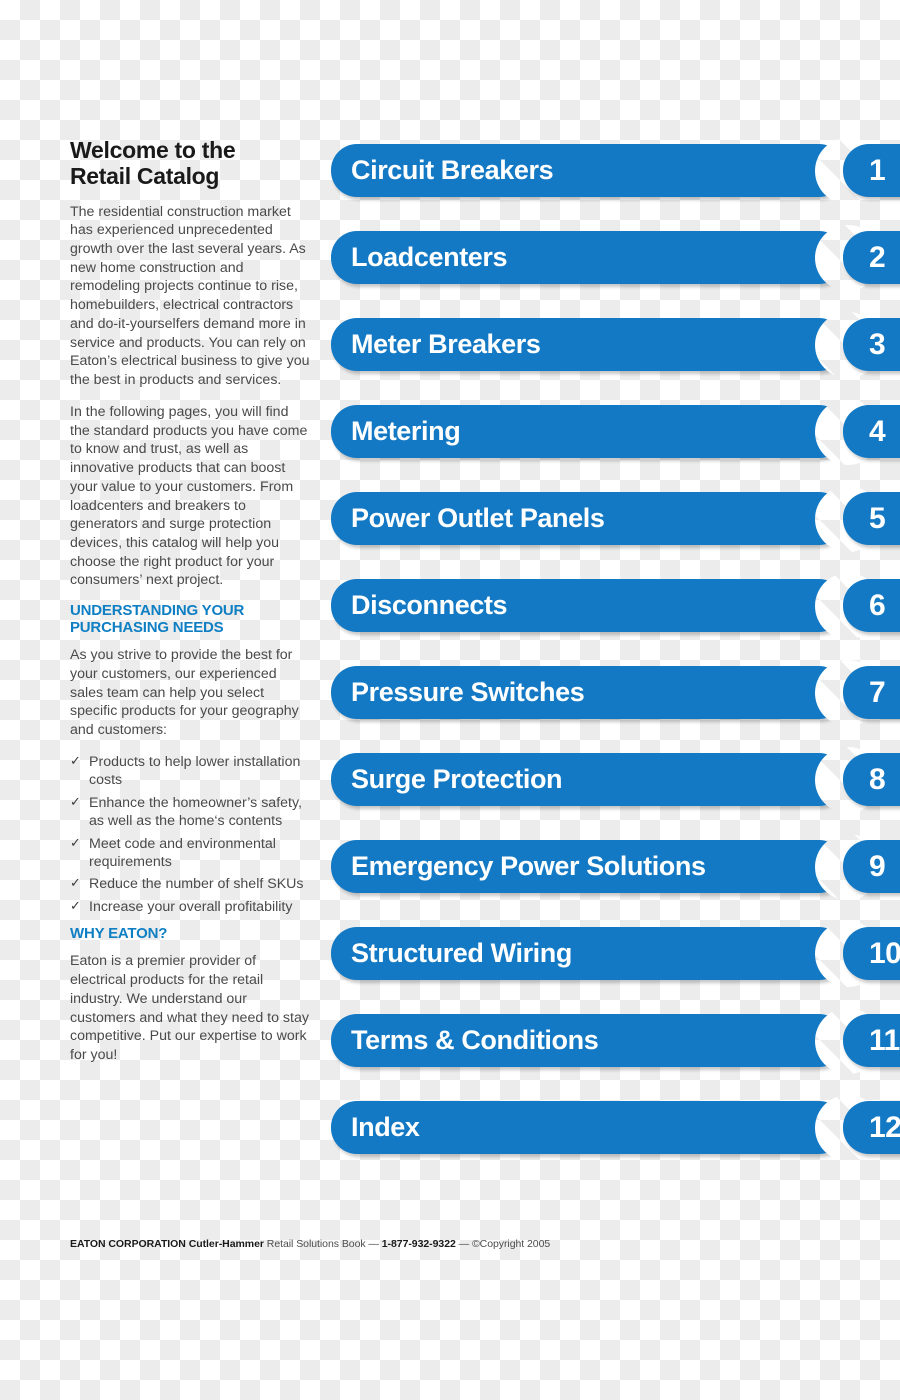 This screenshot has height=1400, width=900. Describe the element at coordinates (877, 605) in the screenshot. I see `chapter-number: 6` at that location.